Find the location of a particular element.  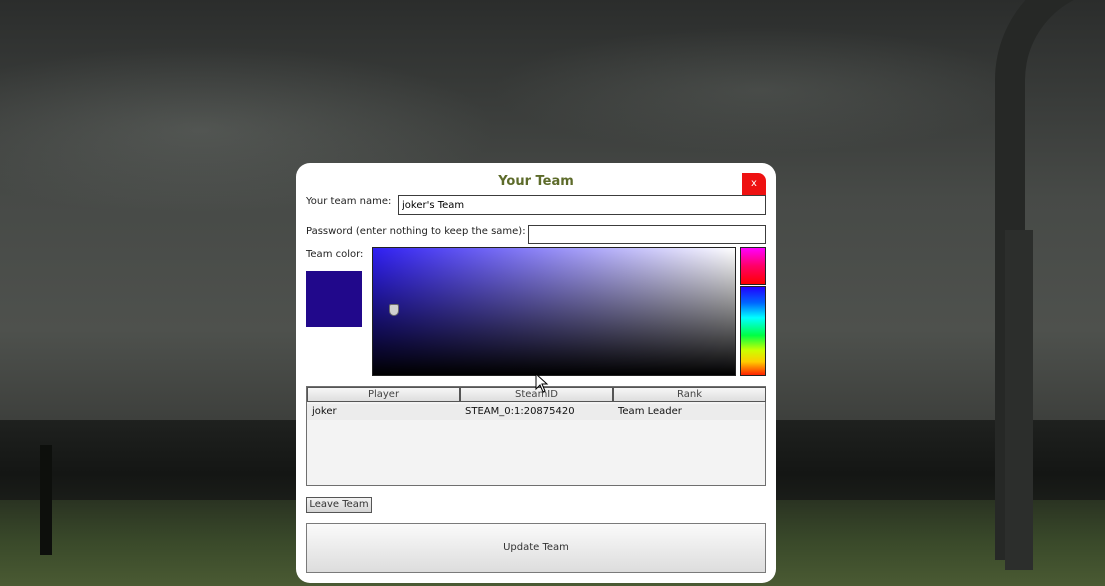

team-name-input is located at coordinates (582, 205).